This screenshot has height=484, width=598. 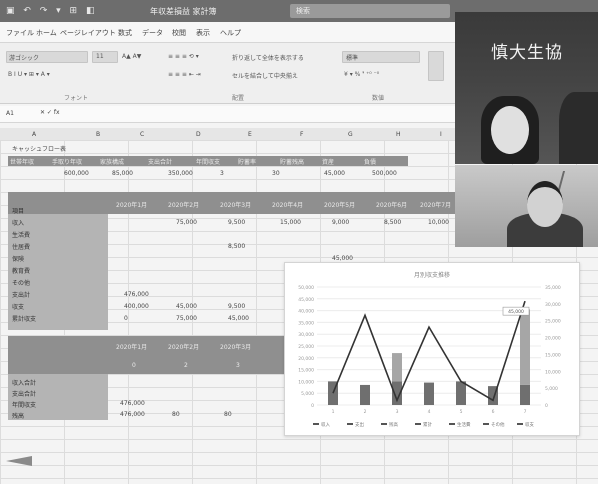 What do you see at coordinates (292, 162) in the screenshot?
I see `summary-header-cell: 貯蓄残高` at bounding box center [292, 162].